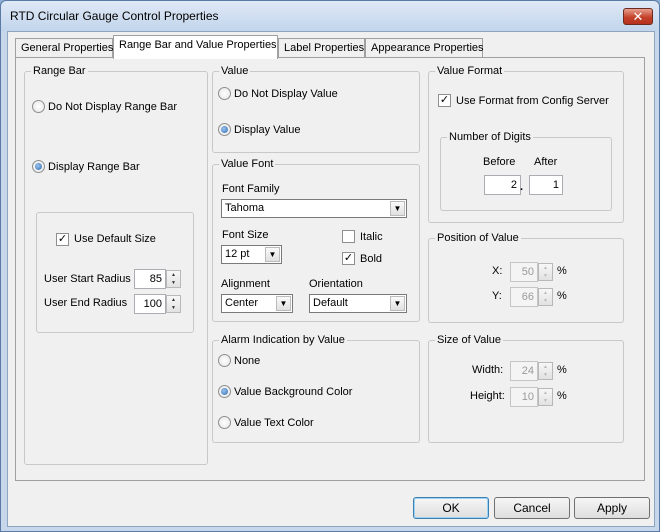 The height and width of the screenshot is (532, 660). Describe the element at coordinates (247, 361) in the screenshot. I see `alarm-none-label: None` at that location.